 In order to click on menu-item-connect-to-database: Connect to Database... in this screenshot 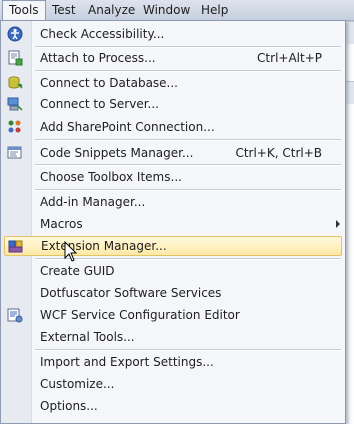, I will do `click(173, 83)`.